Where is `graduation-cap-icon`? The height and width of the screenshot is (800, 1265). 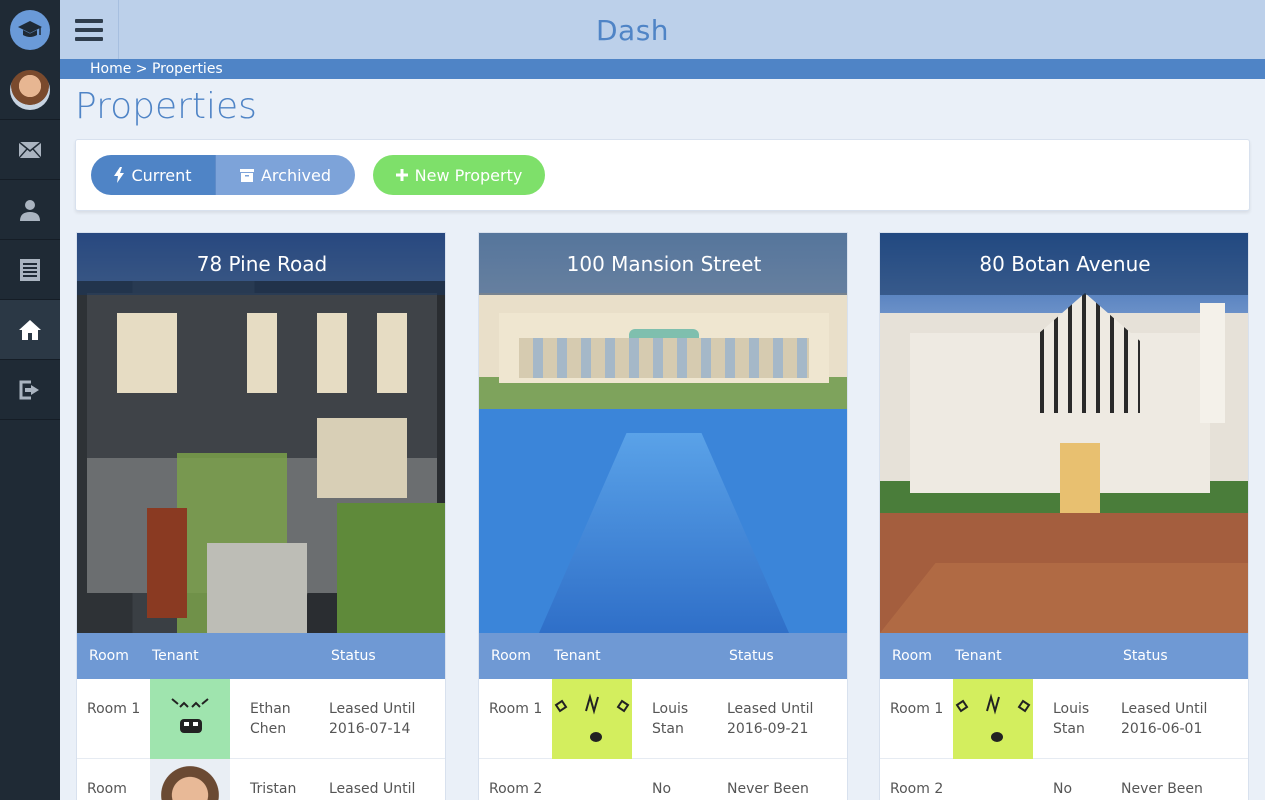
graduation-cap-icon is located at coordinates (30, 30).